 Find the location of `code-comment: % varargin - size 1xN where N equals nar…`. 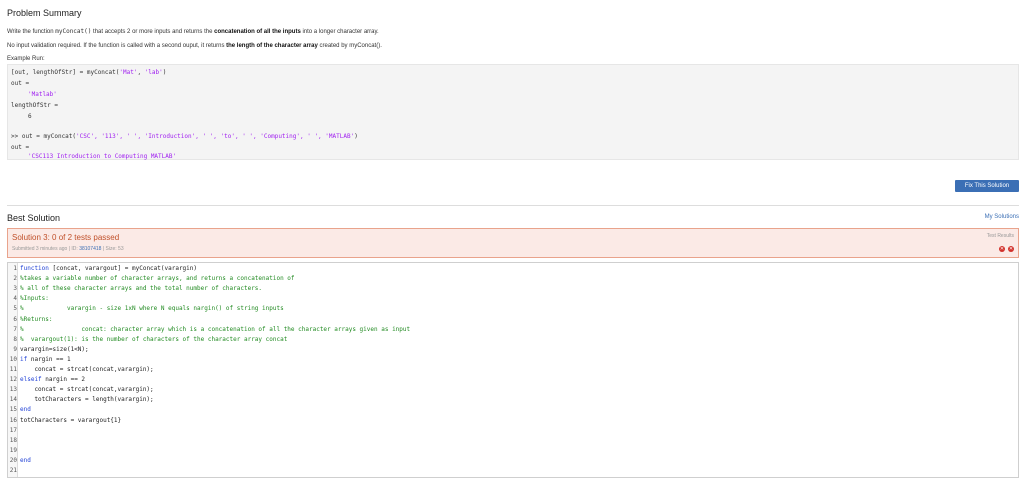

code-comment: % varargin - size 1xN where N equals nar… is located at coordinates (152, 309).